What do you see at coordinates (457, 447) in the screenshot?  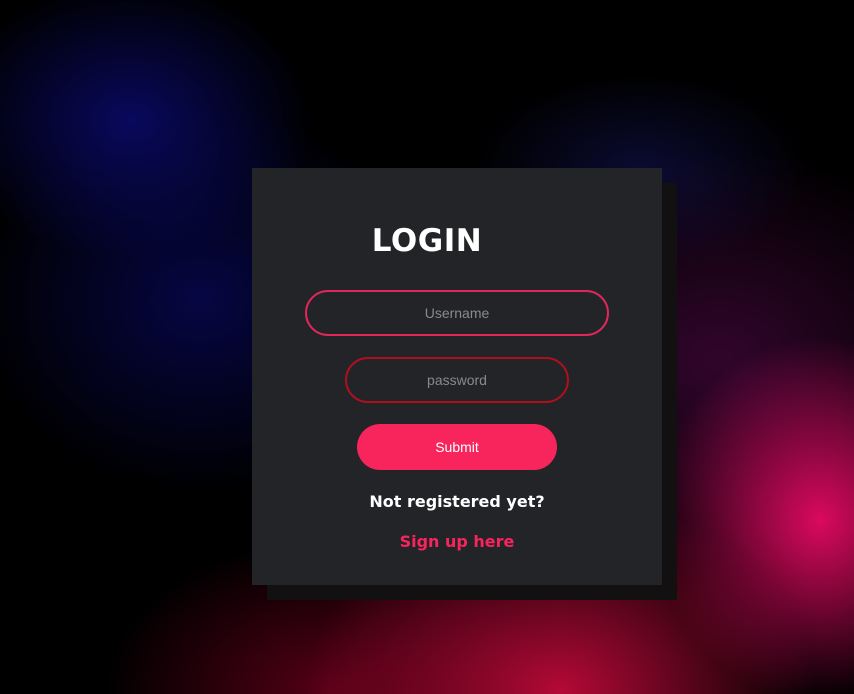 I see `submit-button: Submit` at bounding box center [457, 447].